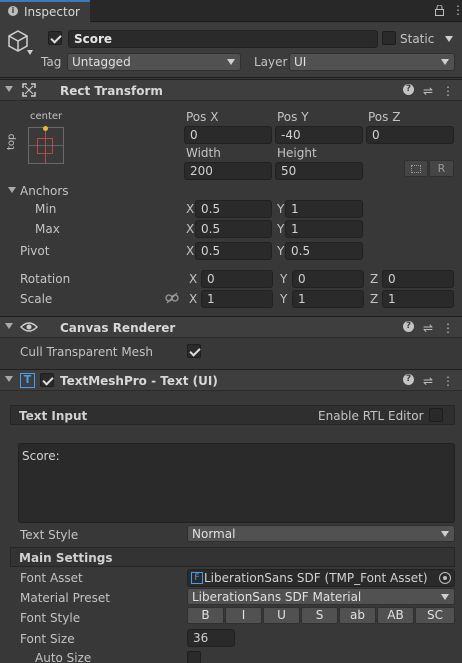 This screenshot has width=462, height=663. I want to click on tab-inspector: i Inspector, so click(45, 11).